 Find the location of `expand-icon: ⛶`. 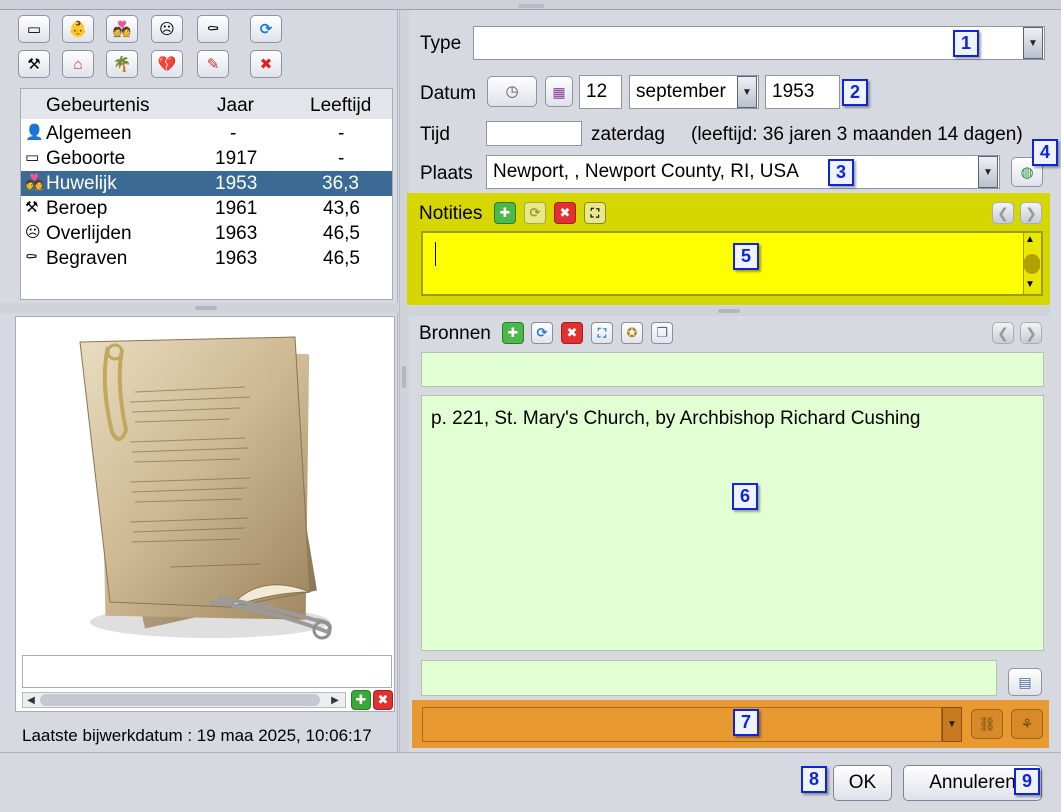

expand-icon: ⛶ is located at coordinates (595, 212).